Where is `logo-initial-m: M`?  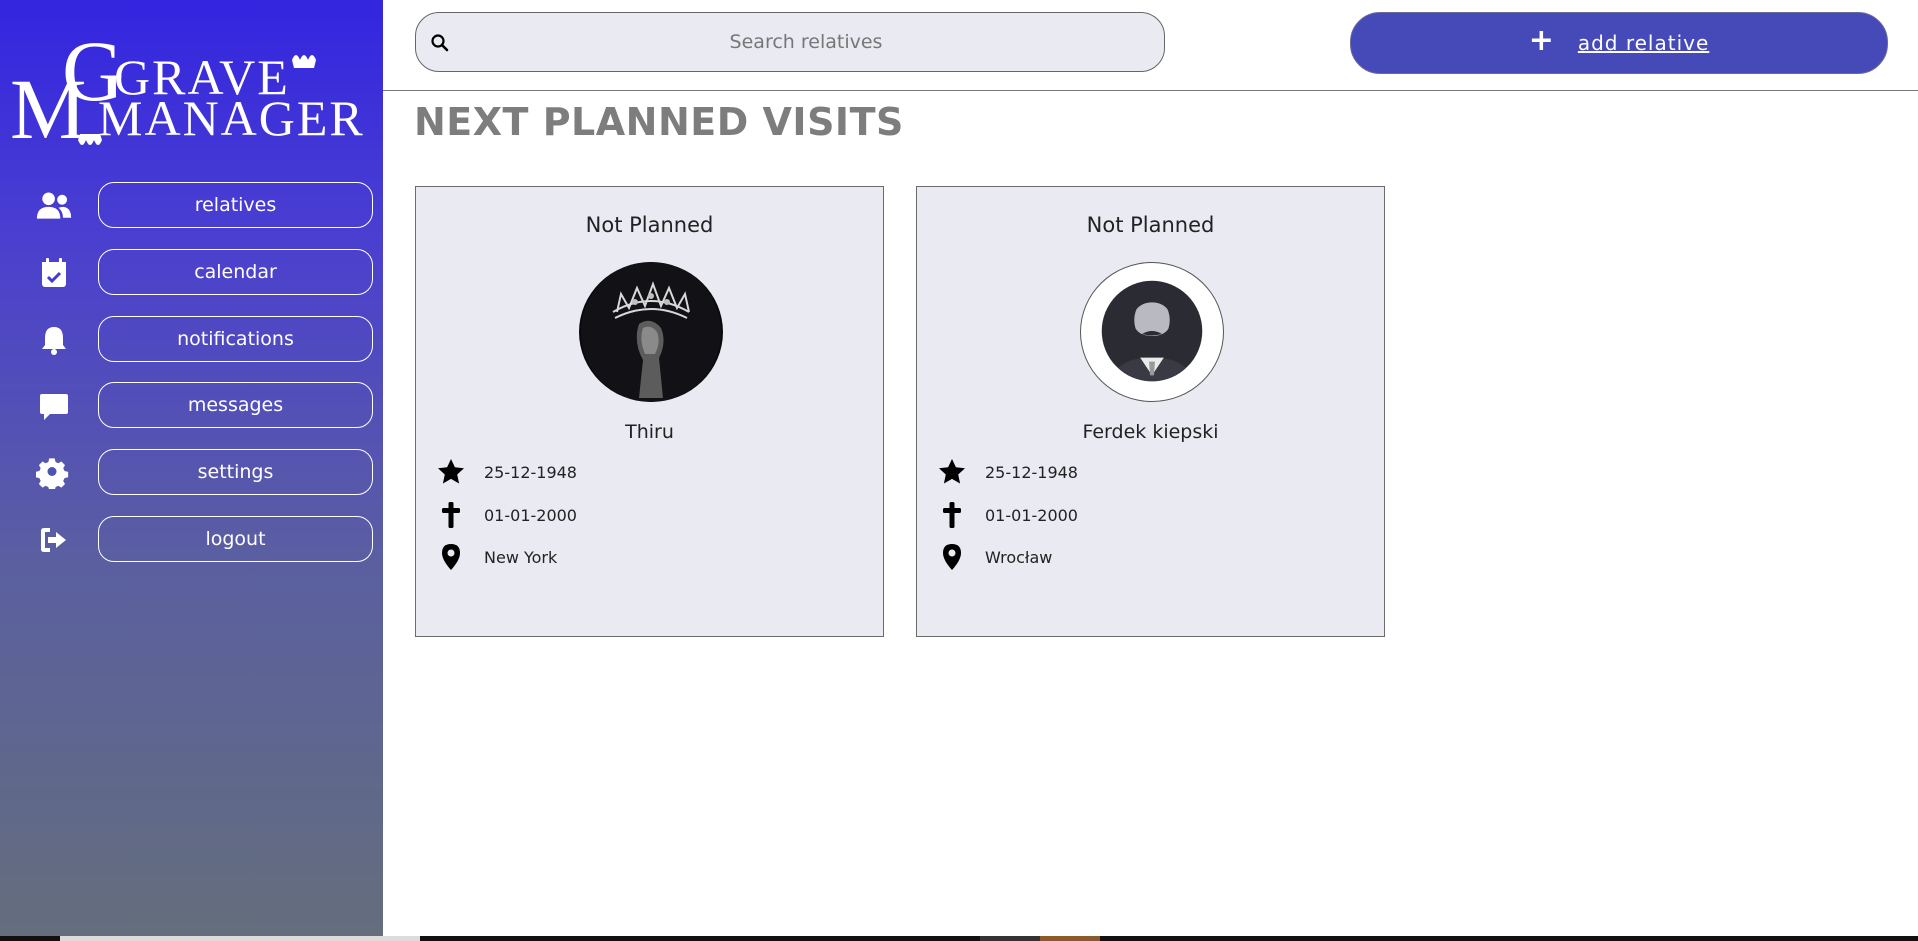
logo-initial-m: M is located at coordinates (48, 106).